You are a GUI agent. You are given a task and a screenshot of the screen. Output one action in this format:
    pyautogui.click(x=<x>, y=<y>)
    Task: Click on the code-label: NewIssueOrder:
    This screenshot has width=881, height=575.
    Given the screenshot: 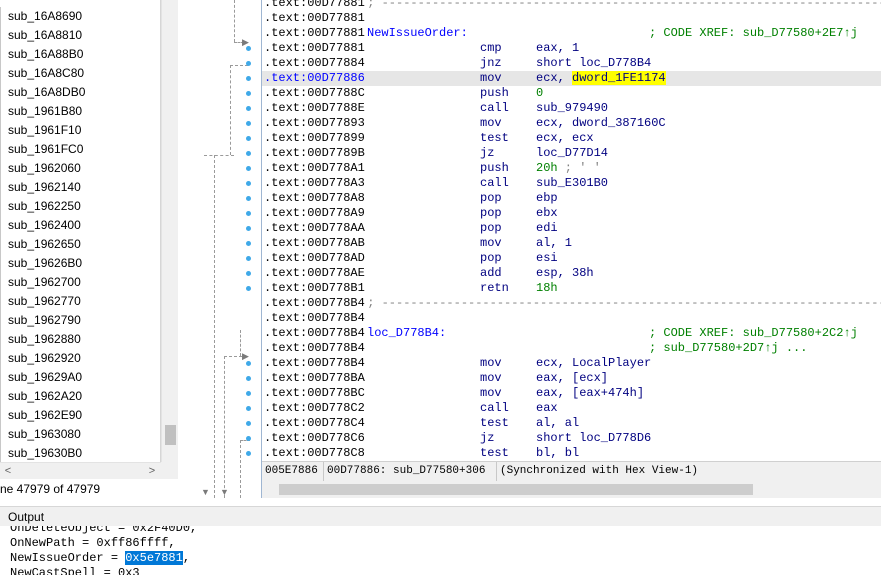 What is the action you would take?
    pyautogui.click(x=417, y=33)
    